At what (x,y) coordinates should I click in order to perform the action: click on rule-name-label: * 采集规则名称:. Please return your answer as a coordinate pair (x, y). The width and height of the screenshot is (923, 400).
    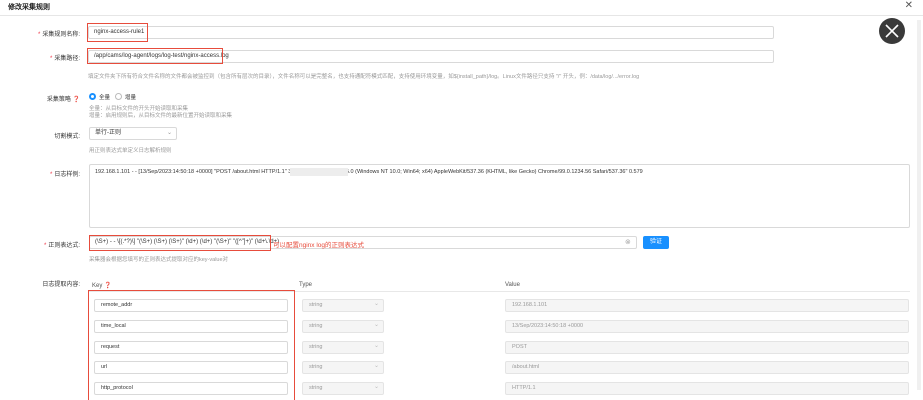
    Looking at the image, I should click on (58, 35).